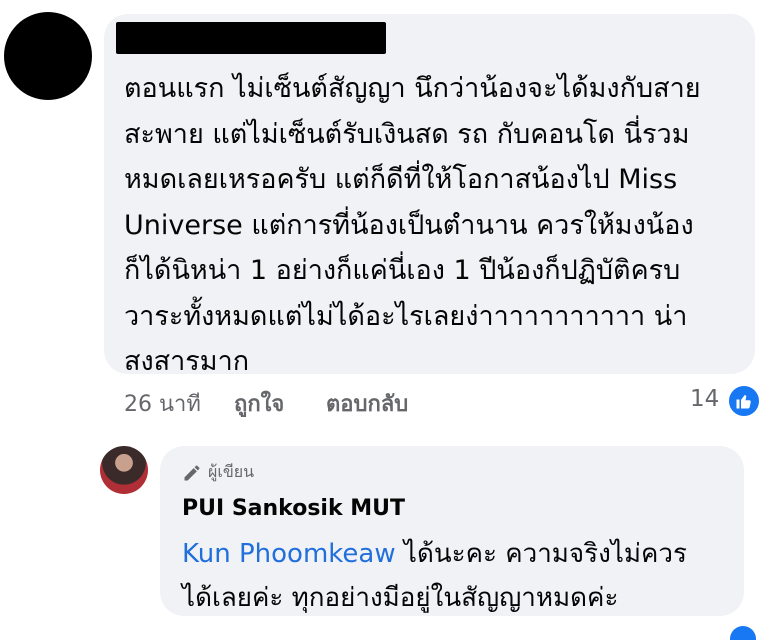  I want to click on author-avatar, so click(124, 470).